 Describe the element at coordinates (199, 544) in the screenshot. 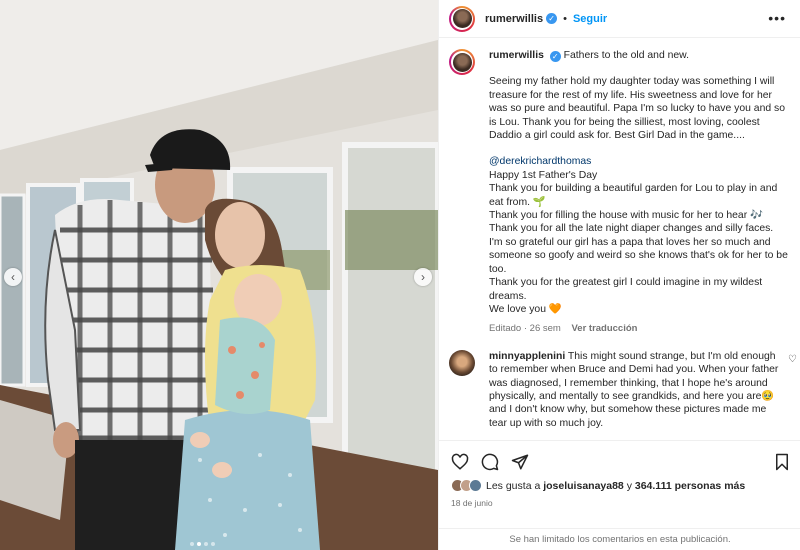

I see `carousel-dot-active` at that location.